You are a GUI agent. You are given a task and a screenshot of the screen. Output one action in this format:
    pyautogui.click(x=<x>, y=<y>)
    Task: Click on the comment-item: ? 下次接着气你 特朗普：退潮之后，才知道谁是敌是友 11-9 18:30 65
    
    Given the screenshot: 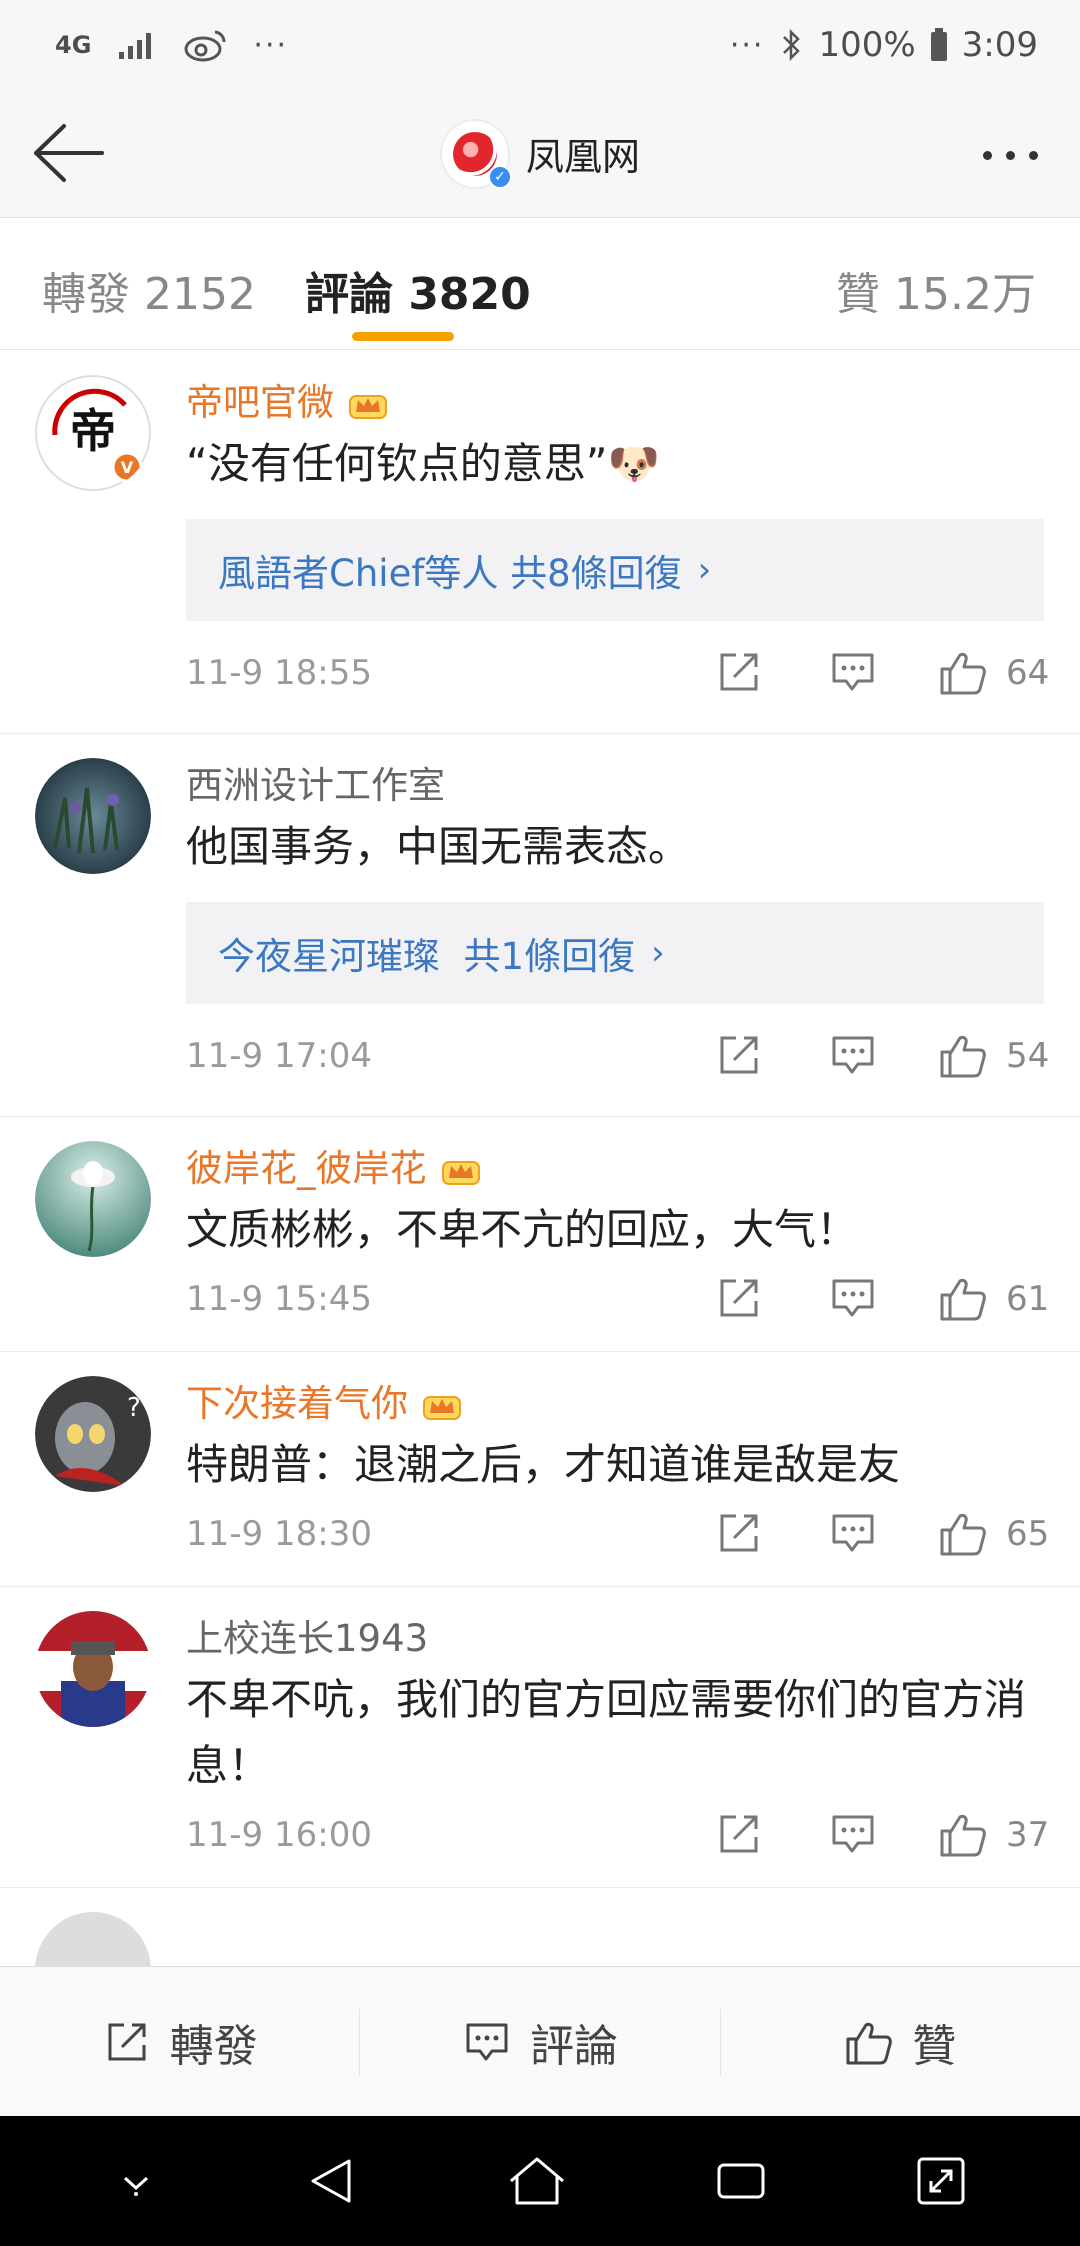 What is the action you would take?
    pyautogui.click(x=540, y=1469)
    